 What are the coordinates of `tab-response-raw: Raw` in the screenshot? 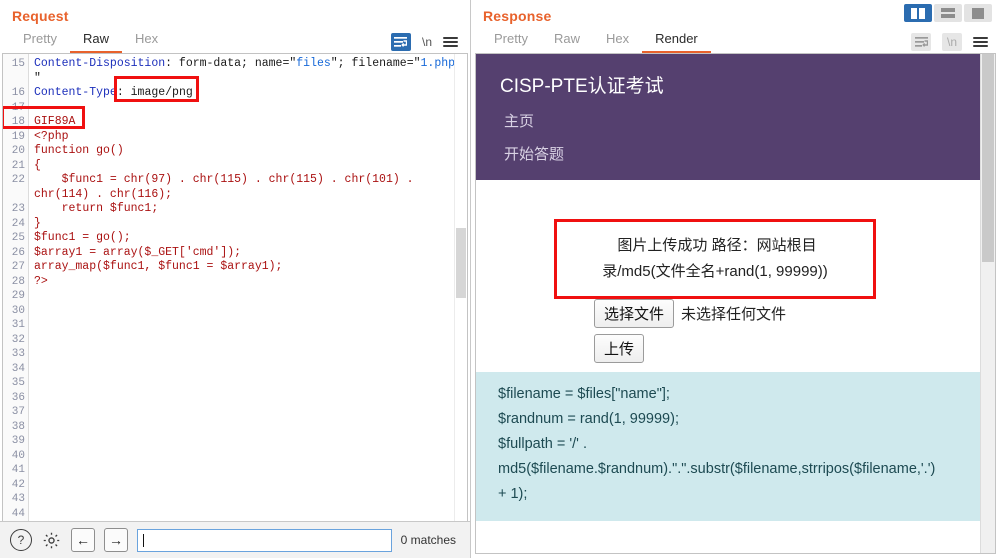 It's located at (567, 40).